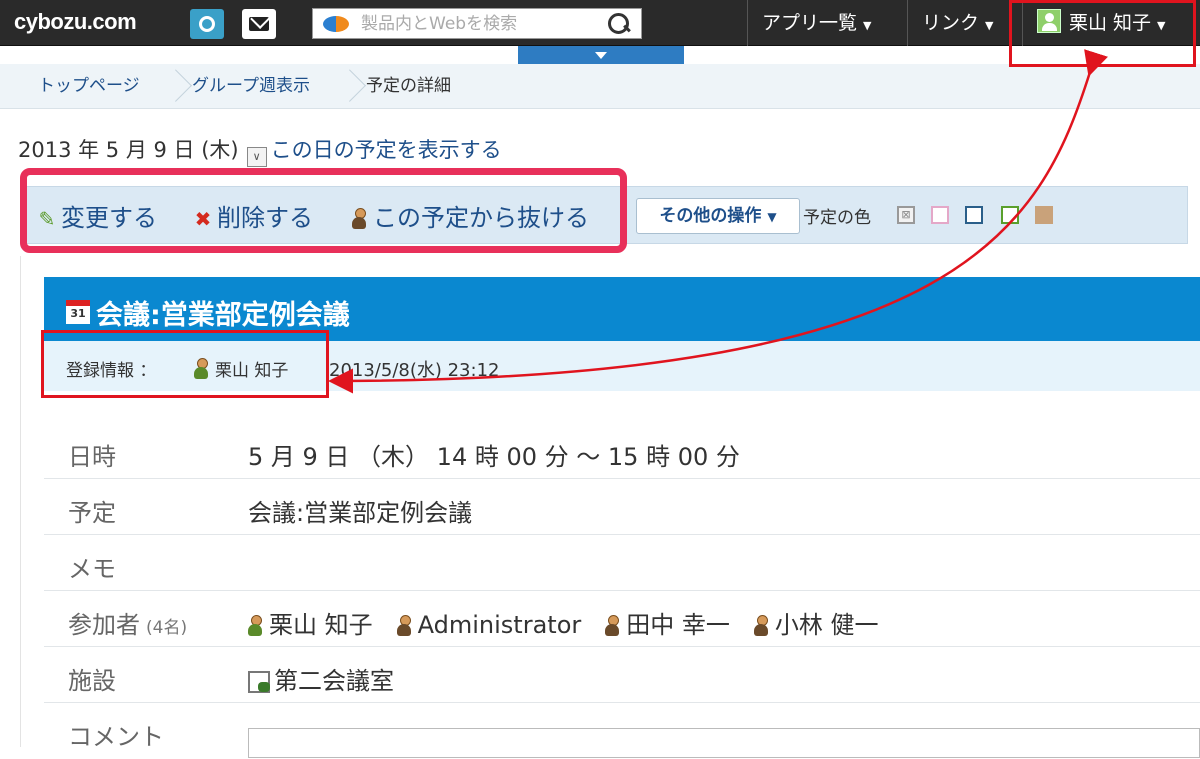  What do you see at coordinates (951, 23) in the screenshot?
I see `links-label: リンク` at bounding box center [951, 23].